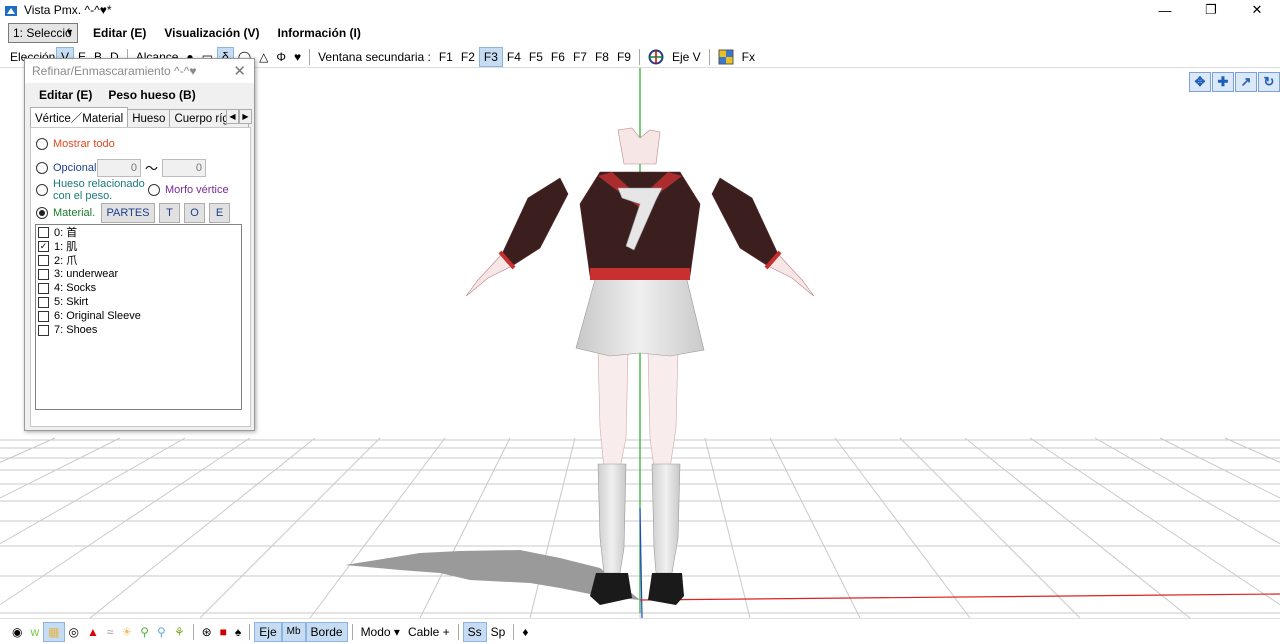 Image resolution: width=1280 pixels, height=644 pixels. I want to click on f9-button: F9, so click(624, 57).